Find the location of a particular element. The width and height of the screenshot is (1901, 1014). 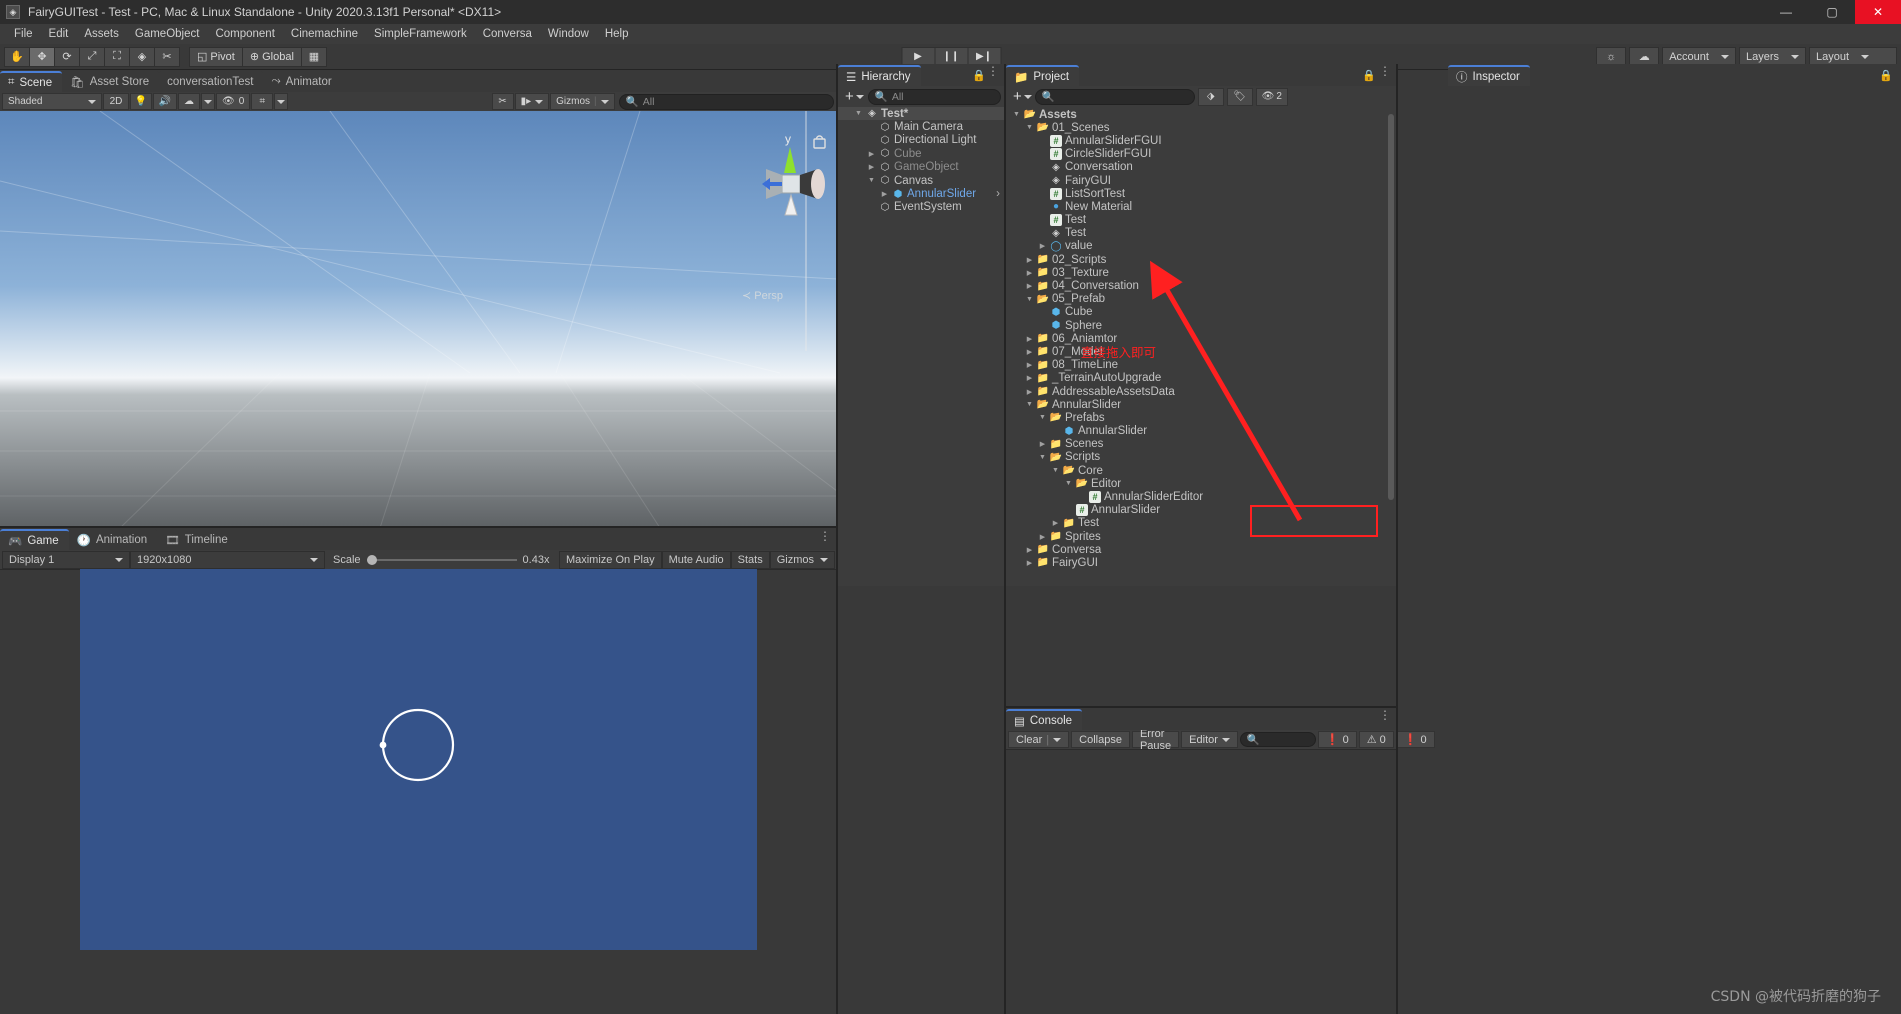

tree-item: # ListSortTest is located at coordinates (1201, 193).